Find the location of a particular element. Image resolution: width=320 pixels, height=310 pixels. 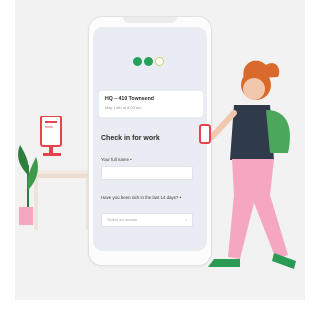

form-title: Check in for work is located at coordinates (130, 138).